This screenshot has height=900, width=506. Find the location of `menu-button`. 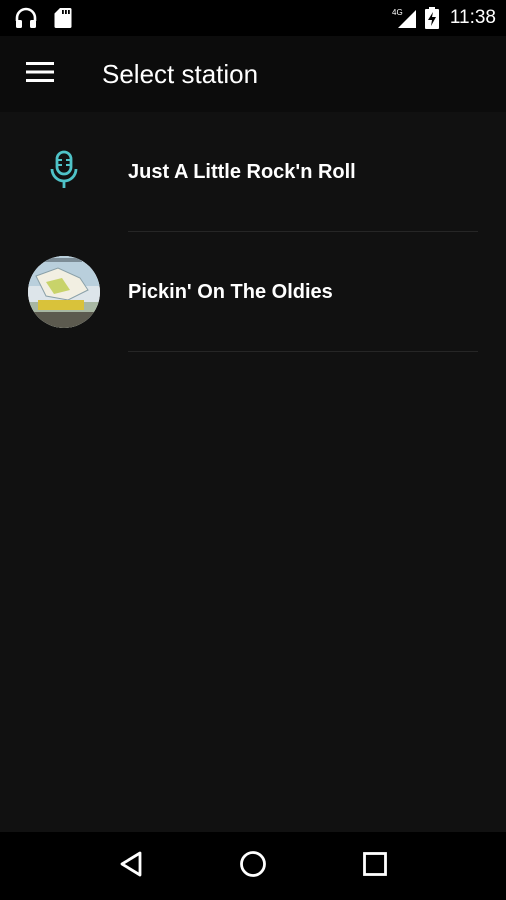

menu-button is located at coordinates (40, 74).